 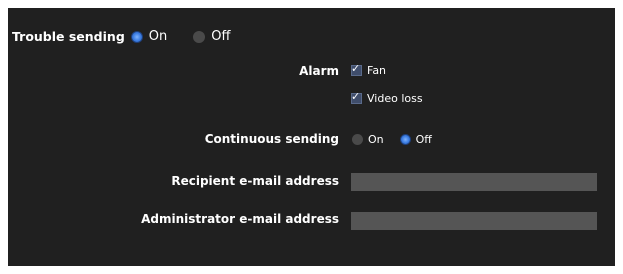 I want to click on trouble-sending-on-radio, so click(x=136, y=36).